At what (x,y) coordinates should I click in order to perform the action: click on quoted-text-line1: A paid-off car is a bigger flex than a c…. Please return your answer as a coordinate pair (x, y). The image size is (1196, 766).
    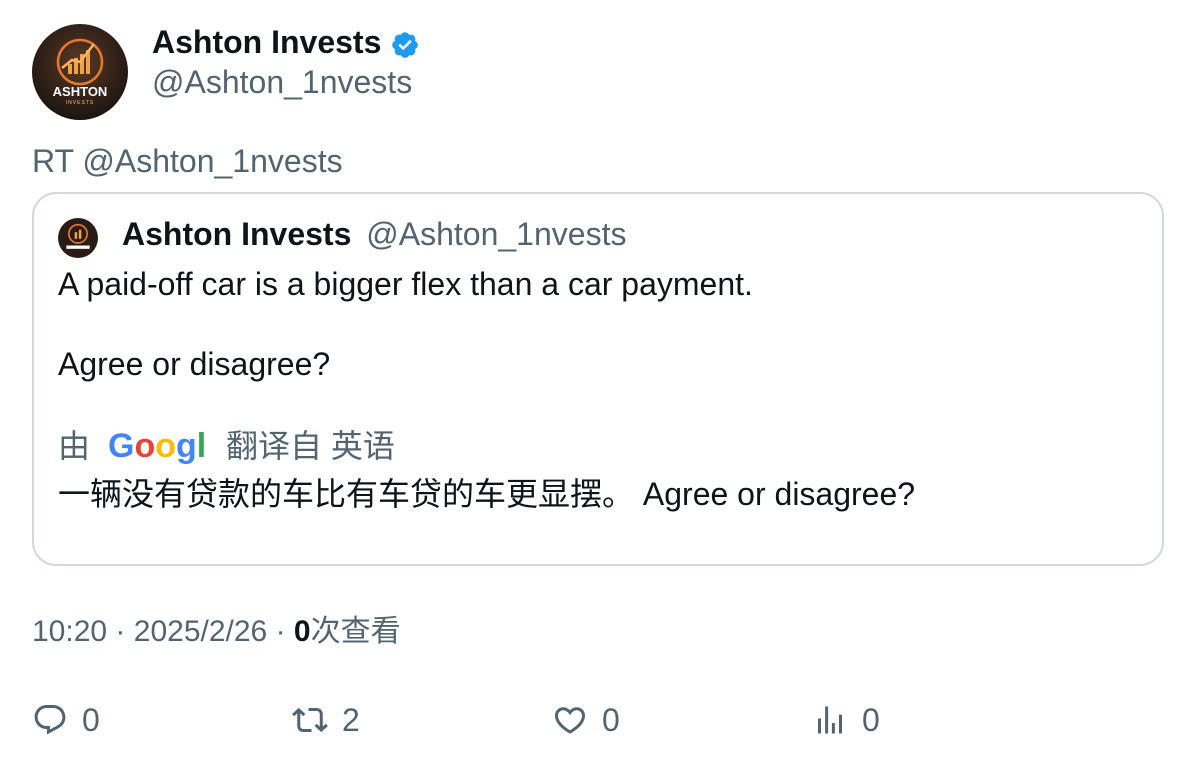
    Looking at the image, I should click on (405, 284).